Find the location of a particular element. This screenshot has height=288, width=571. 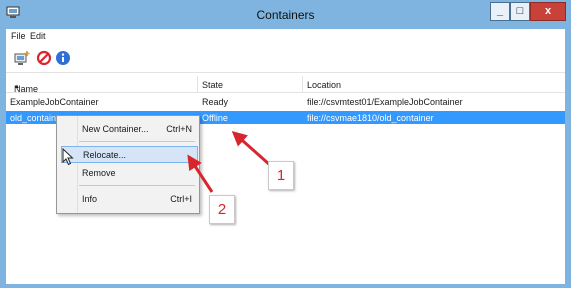

callout-number-1: 1 is located at coordinates (281, 175).